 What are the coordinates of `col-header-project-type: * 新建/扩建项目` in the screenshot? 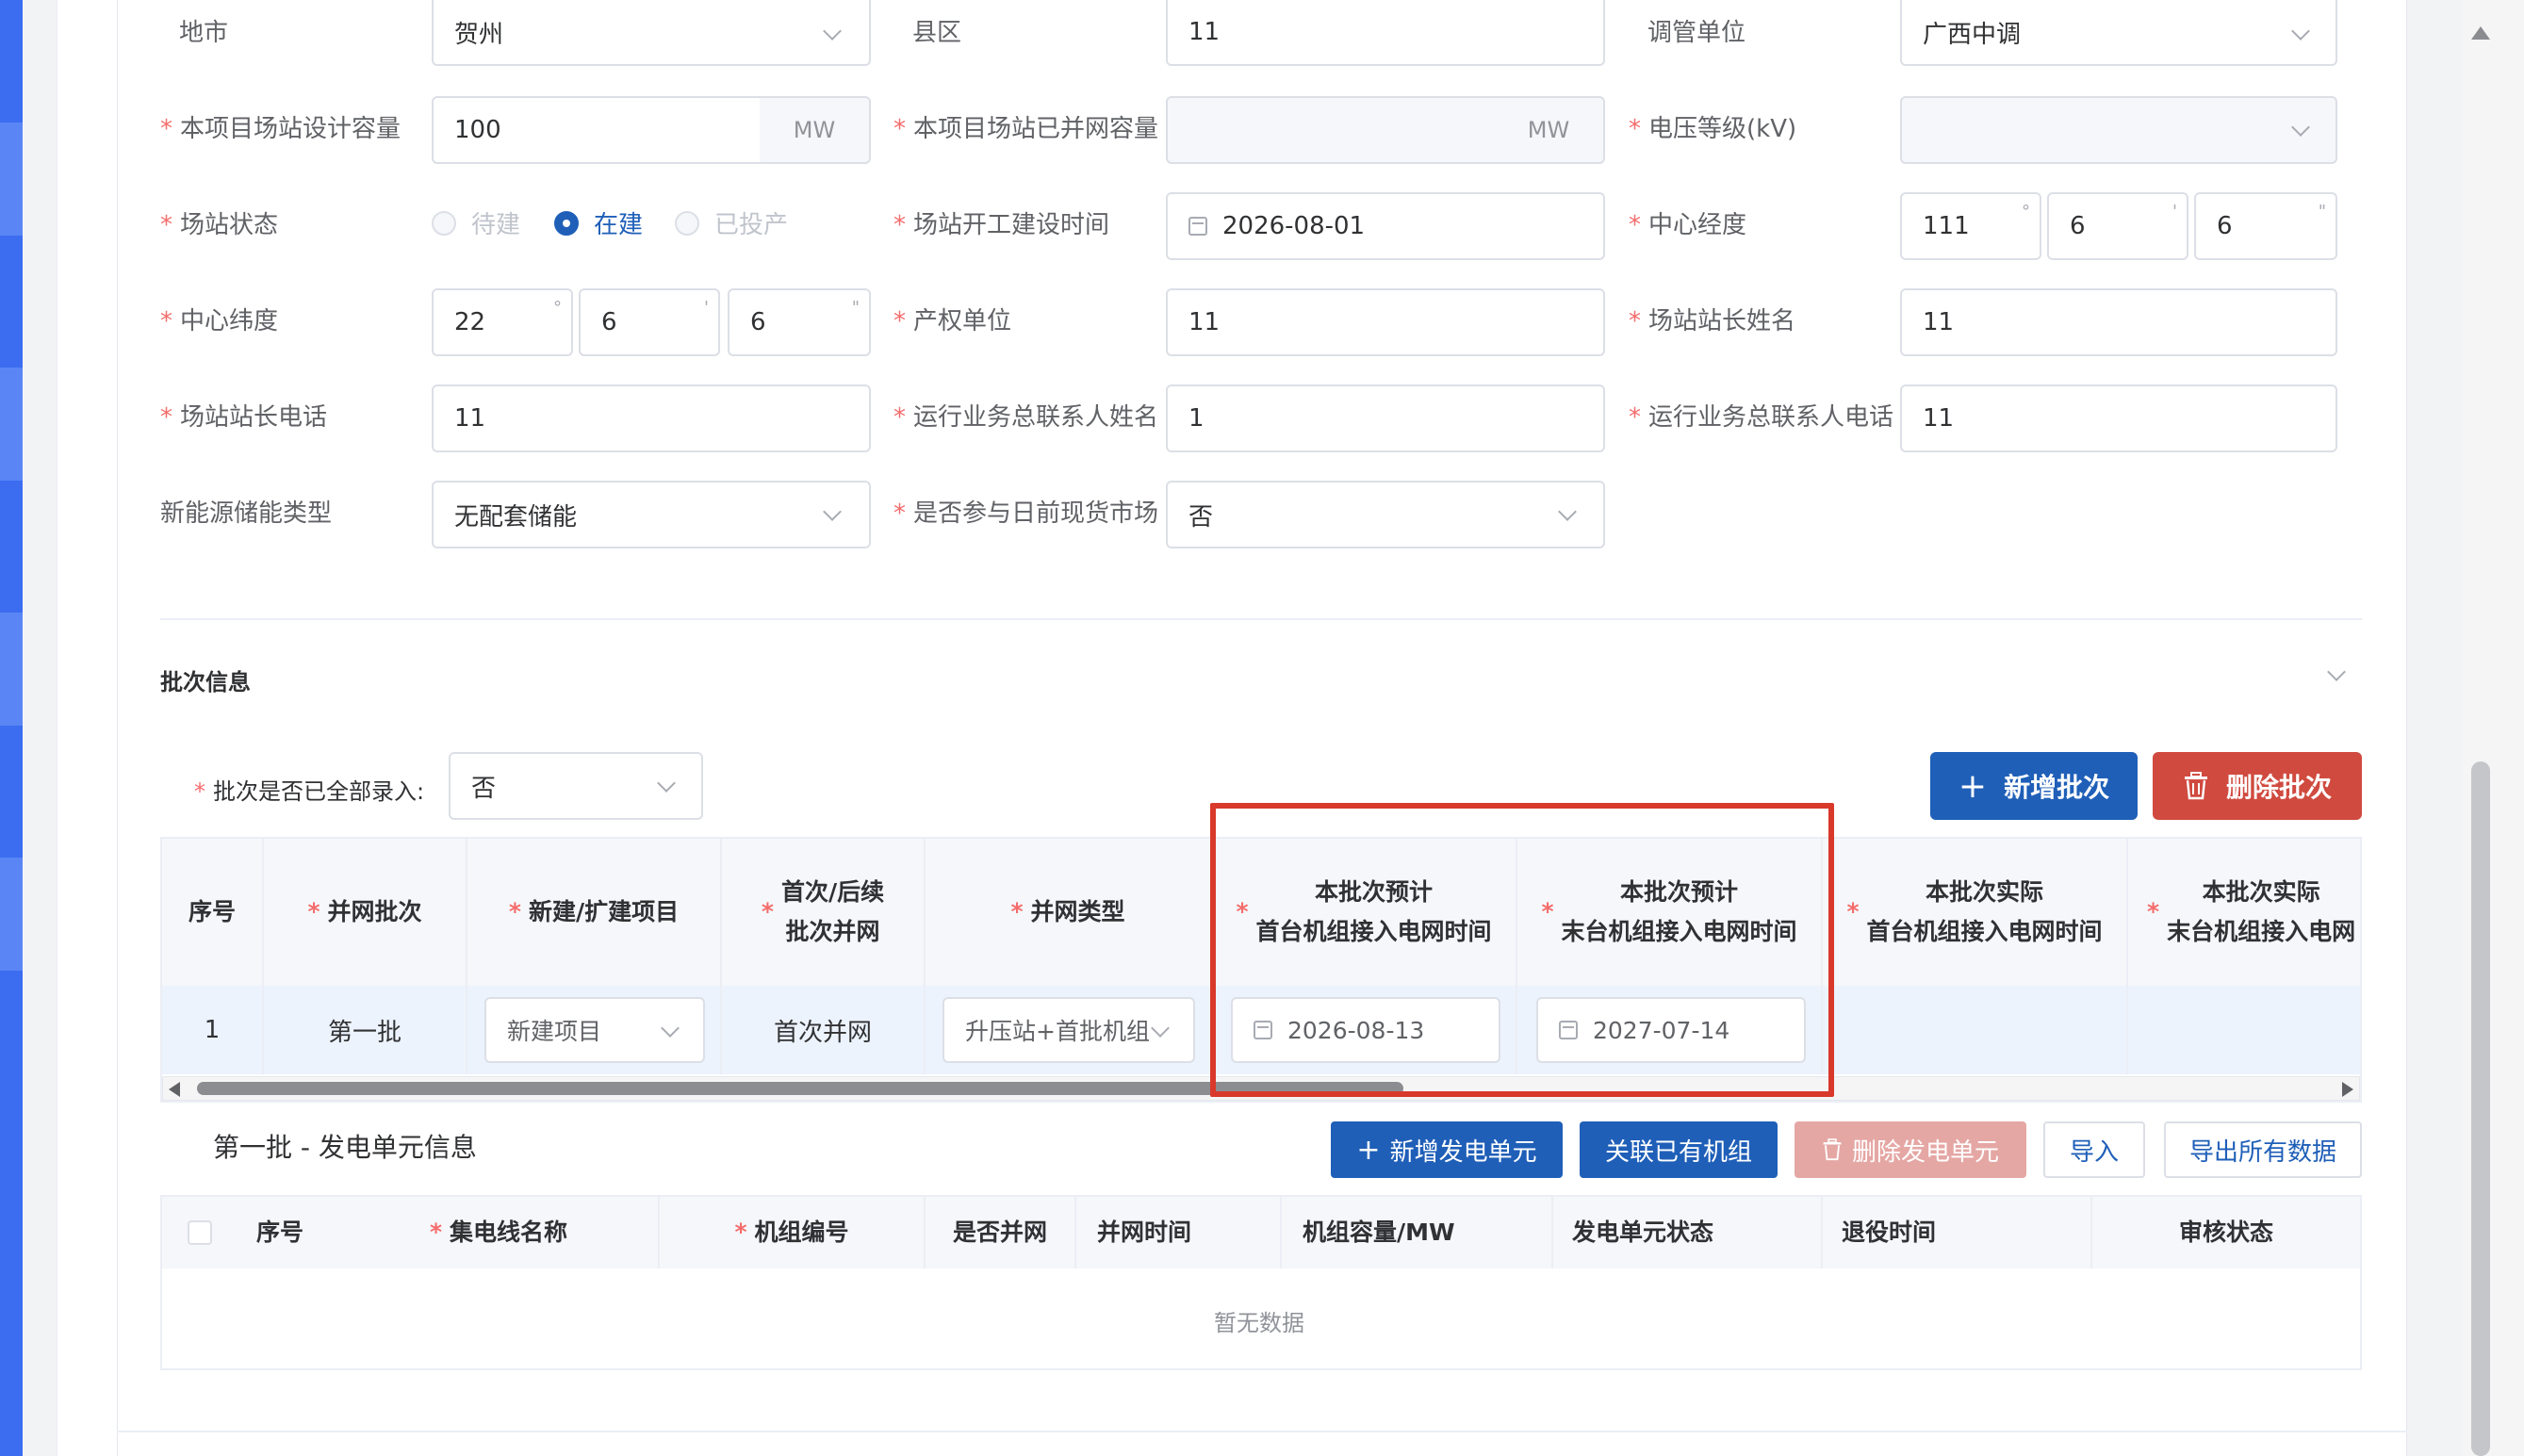 It's located at (595, 913).